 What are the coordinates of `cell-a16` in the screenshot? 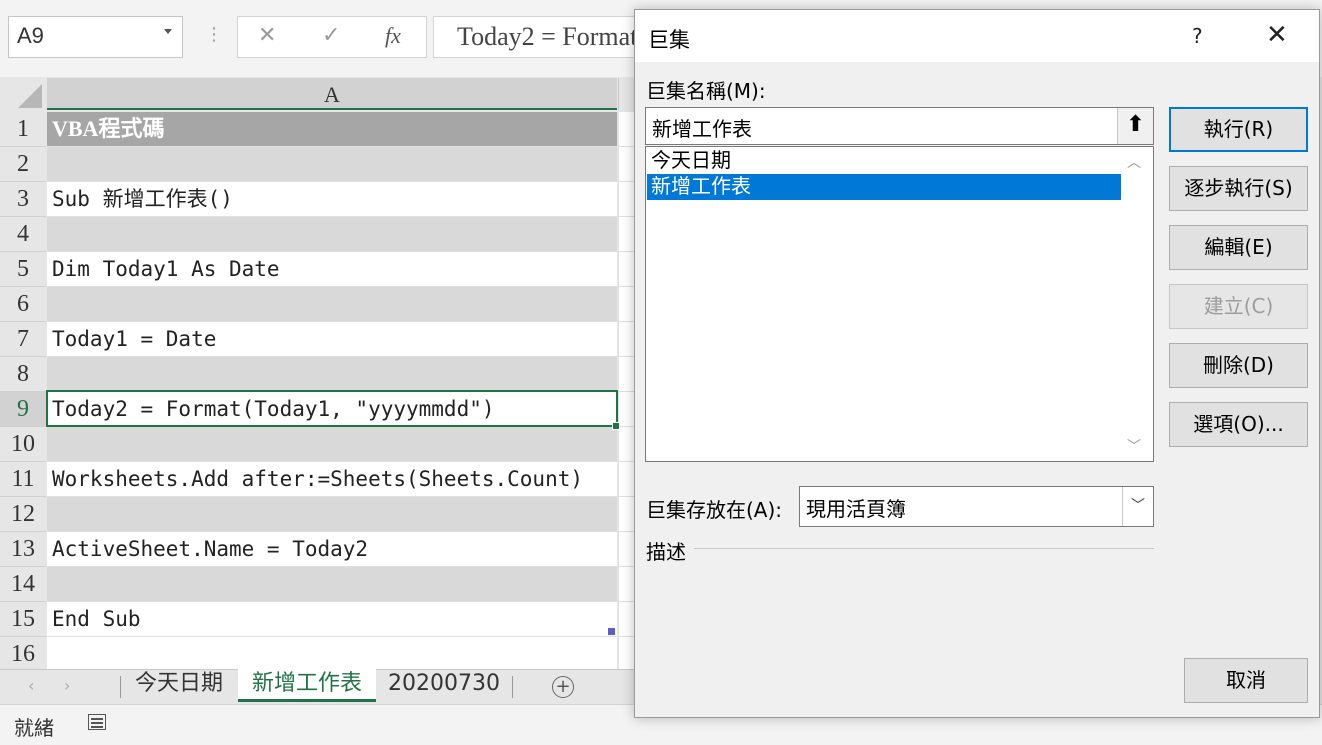 It's located at (332, 654).